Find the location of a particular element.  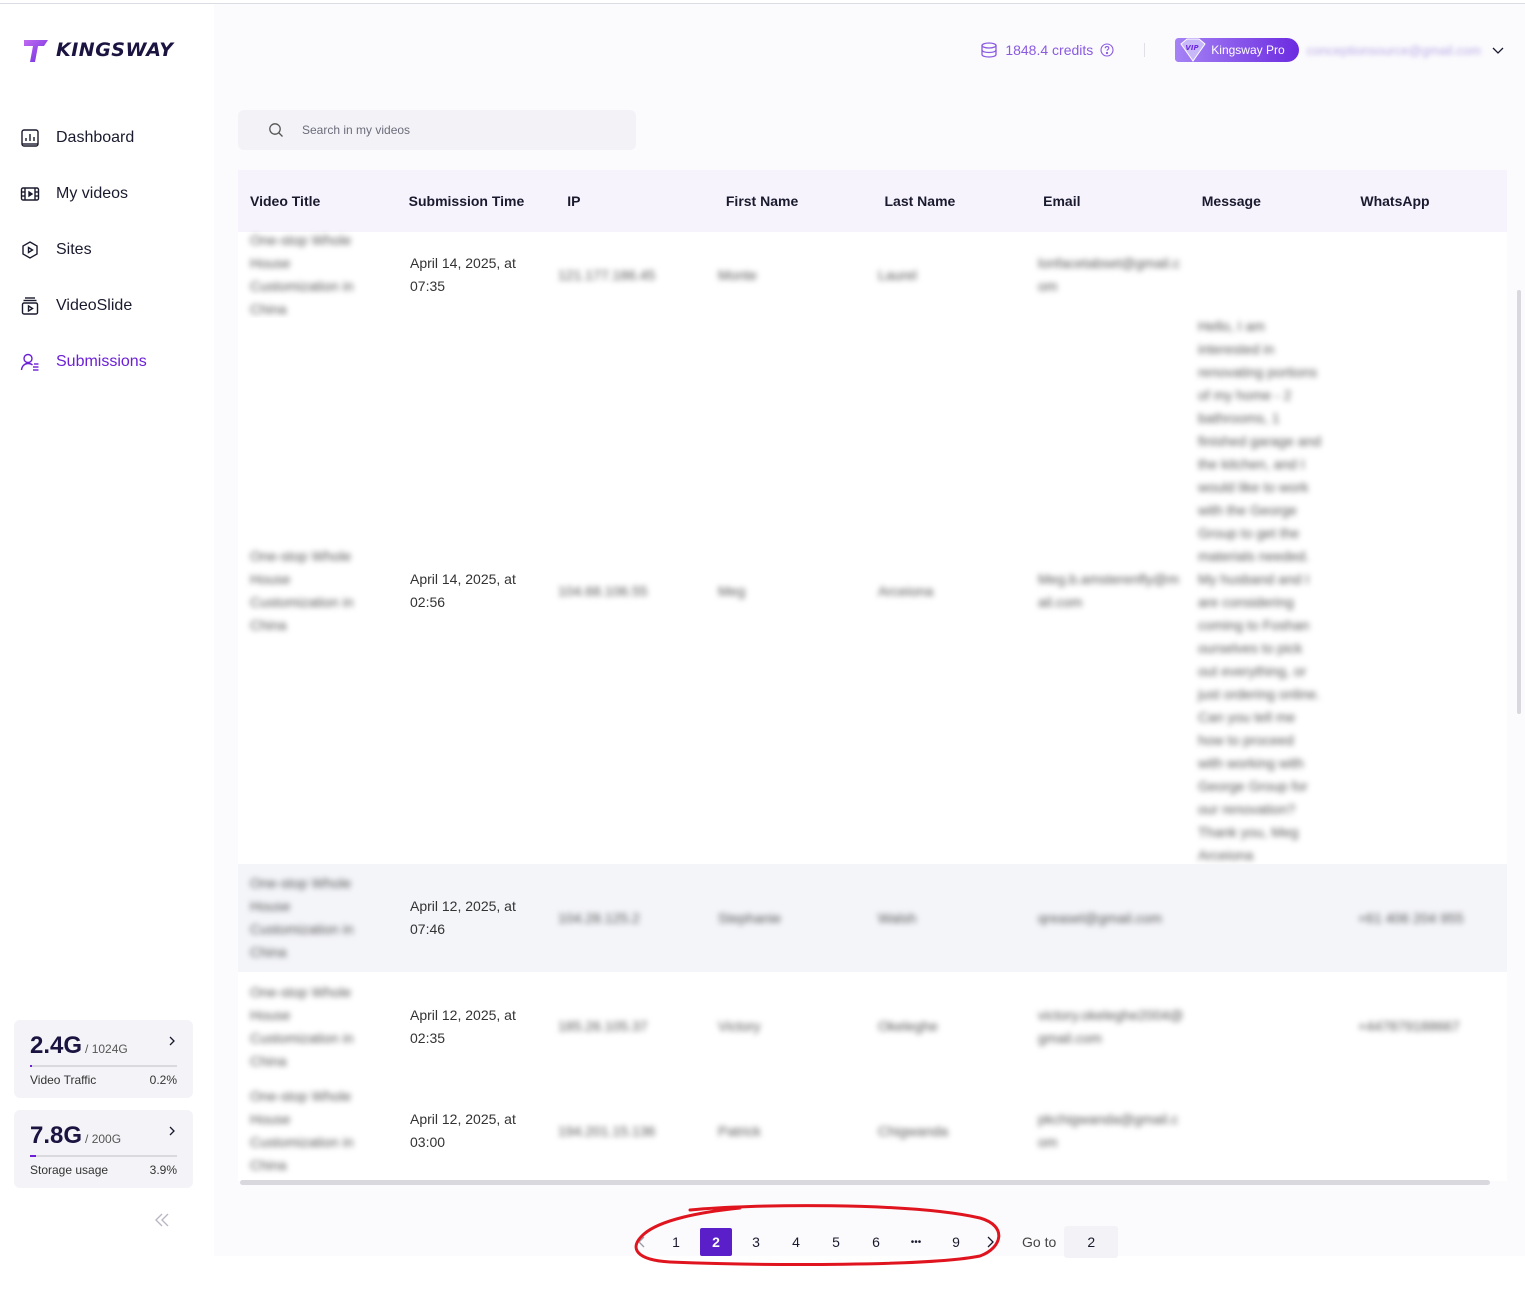

traffic-total: / 1024G is located at coordinates (106, 1049).